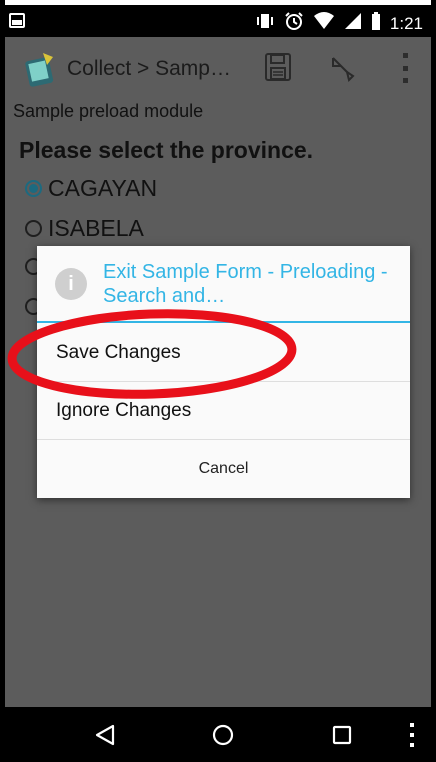 This screenshot has height=762, width=436. Describe the element at coordinates (223, 353) in the screenshot. I see `save-changes-button: Save Changes` at that location.